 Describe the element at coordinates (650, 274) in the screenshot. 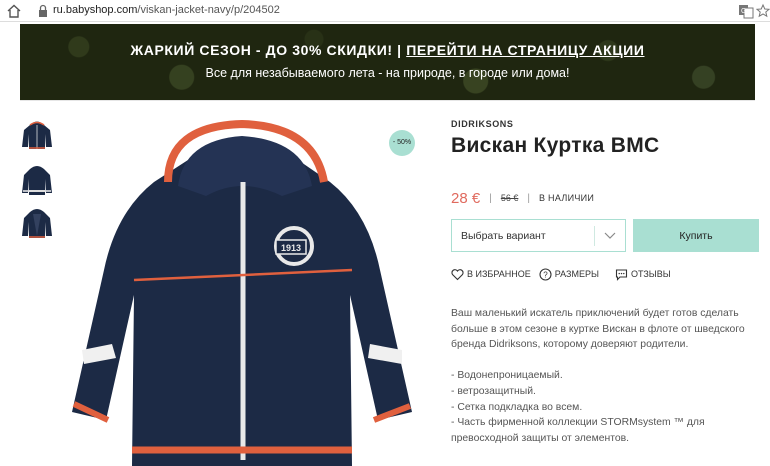

I see `reviews-label: ОТЗЫВЫ` at that location.